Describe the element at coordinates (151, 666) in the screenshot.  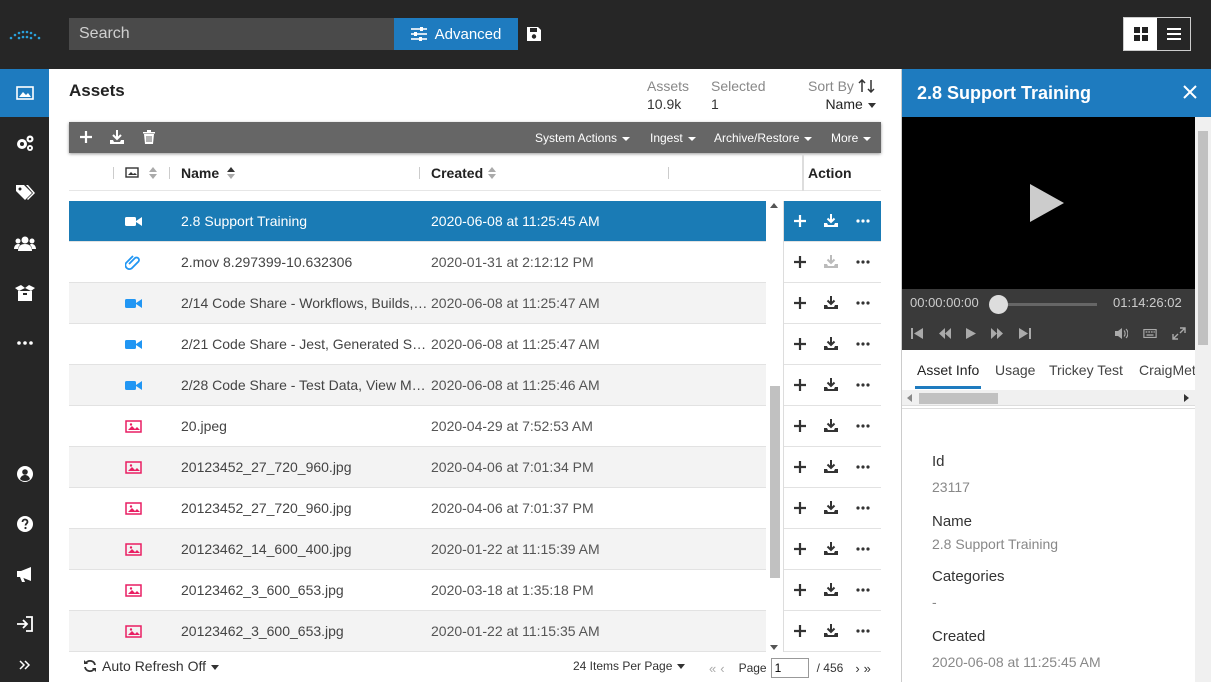
I see `auto-refresh-control: Auto Refresh Off` at that location.